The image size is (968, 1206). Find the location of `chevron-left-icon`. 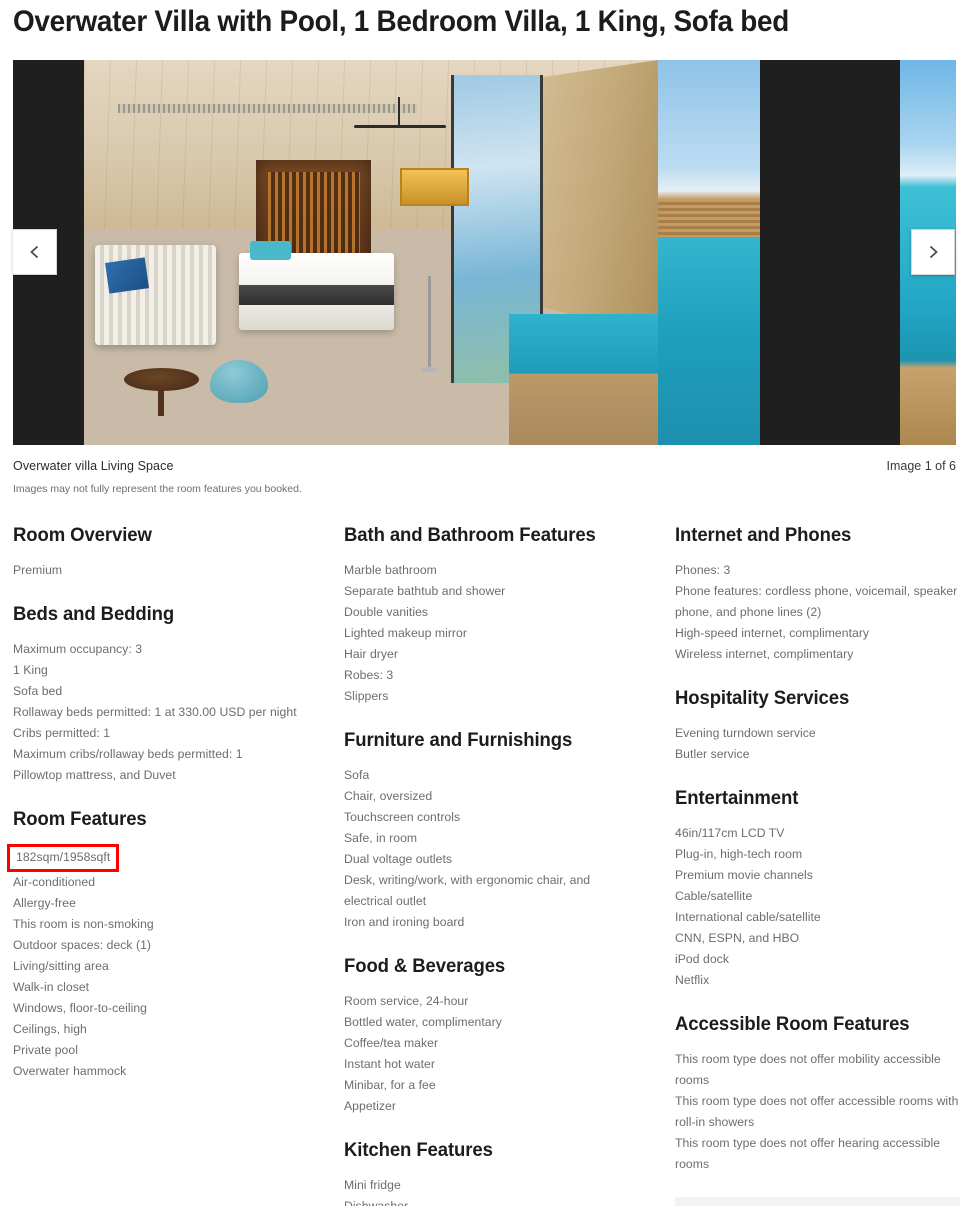

chevron-left-icon is located at coordinates (35, 252).